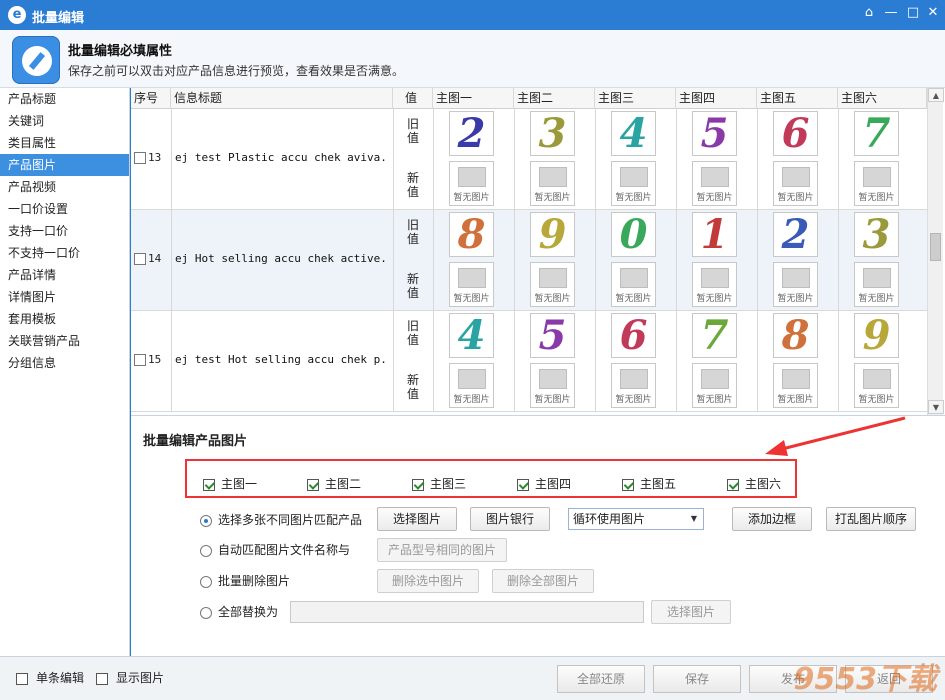  I want to click on checkbox-unchecked-icon, so click(102, 678).